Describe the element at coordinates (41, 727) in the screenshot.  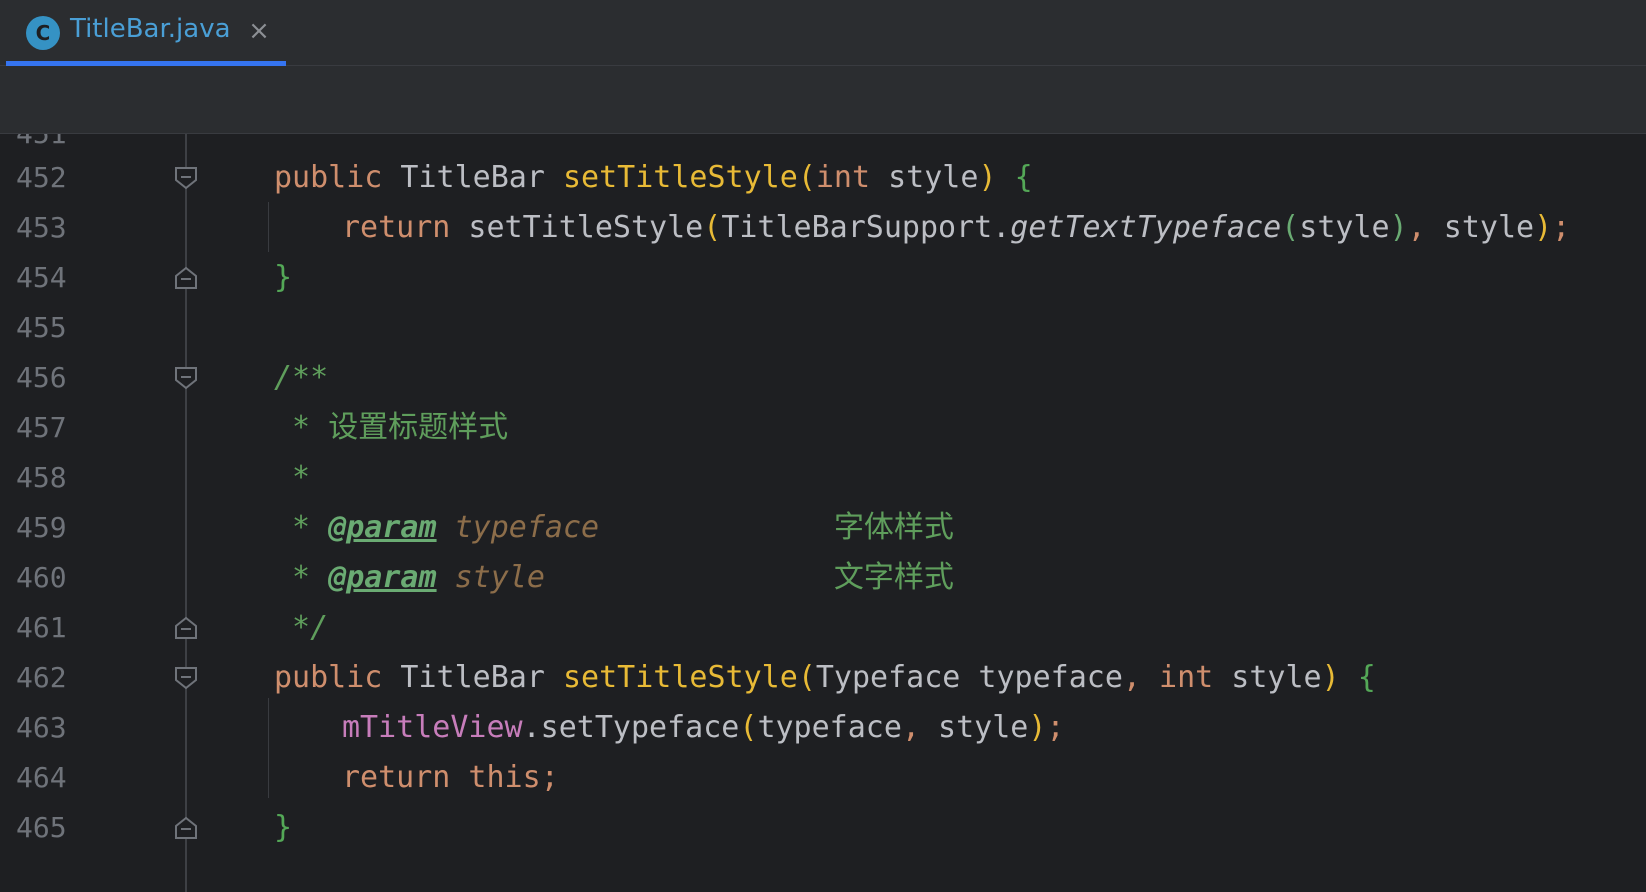
I see `line-number: 463` at that location.